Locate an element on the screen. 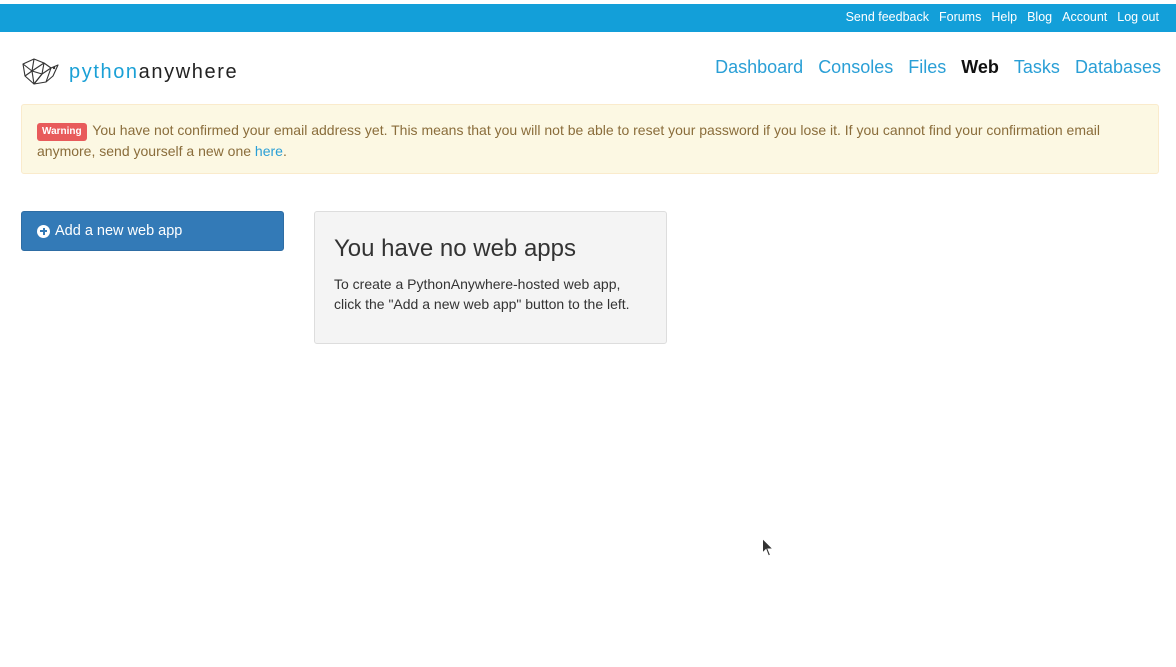 The image size is (1176, 667). add-new-web-app-label: Add a new web app is located at coordinates (119, 231).